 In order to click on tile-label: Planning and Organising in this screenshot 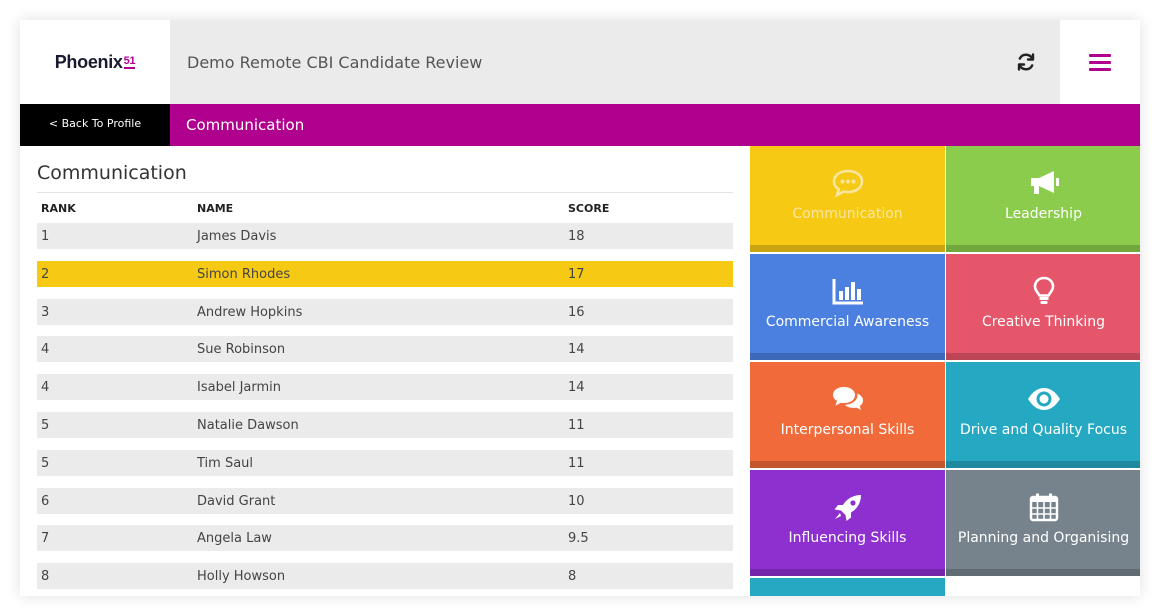, I will do `click(1043, 538)`.